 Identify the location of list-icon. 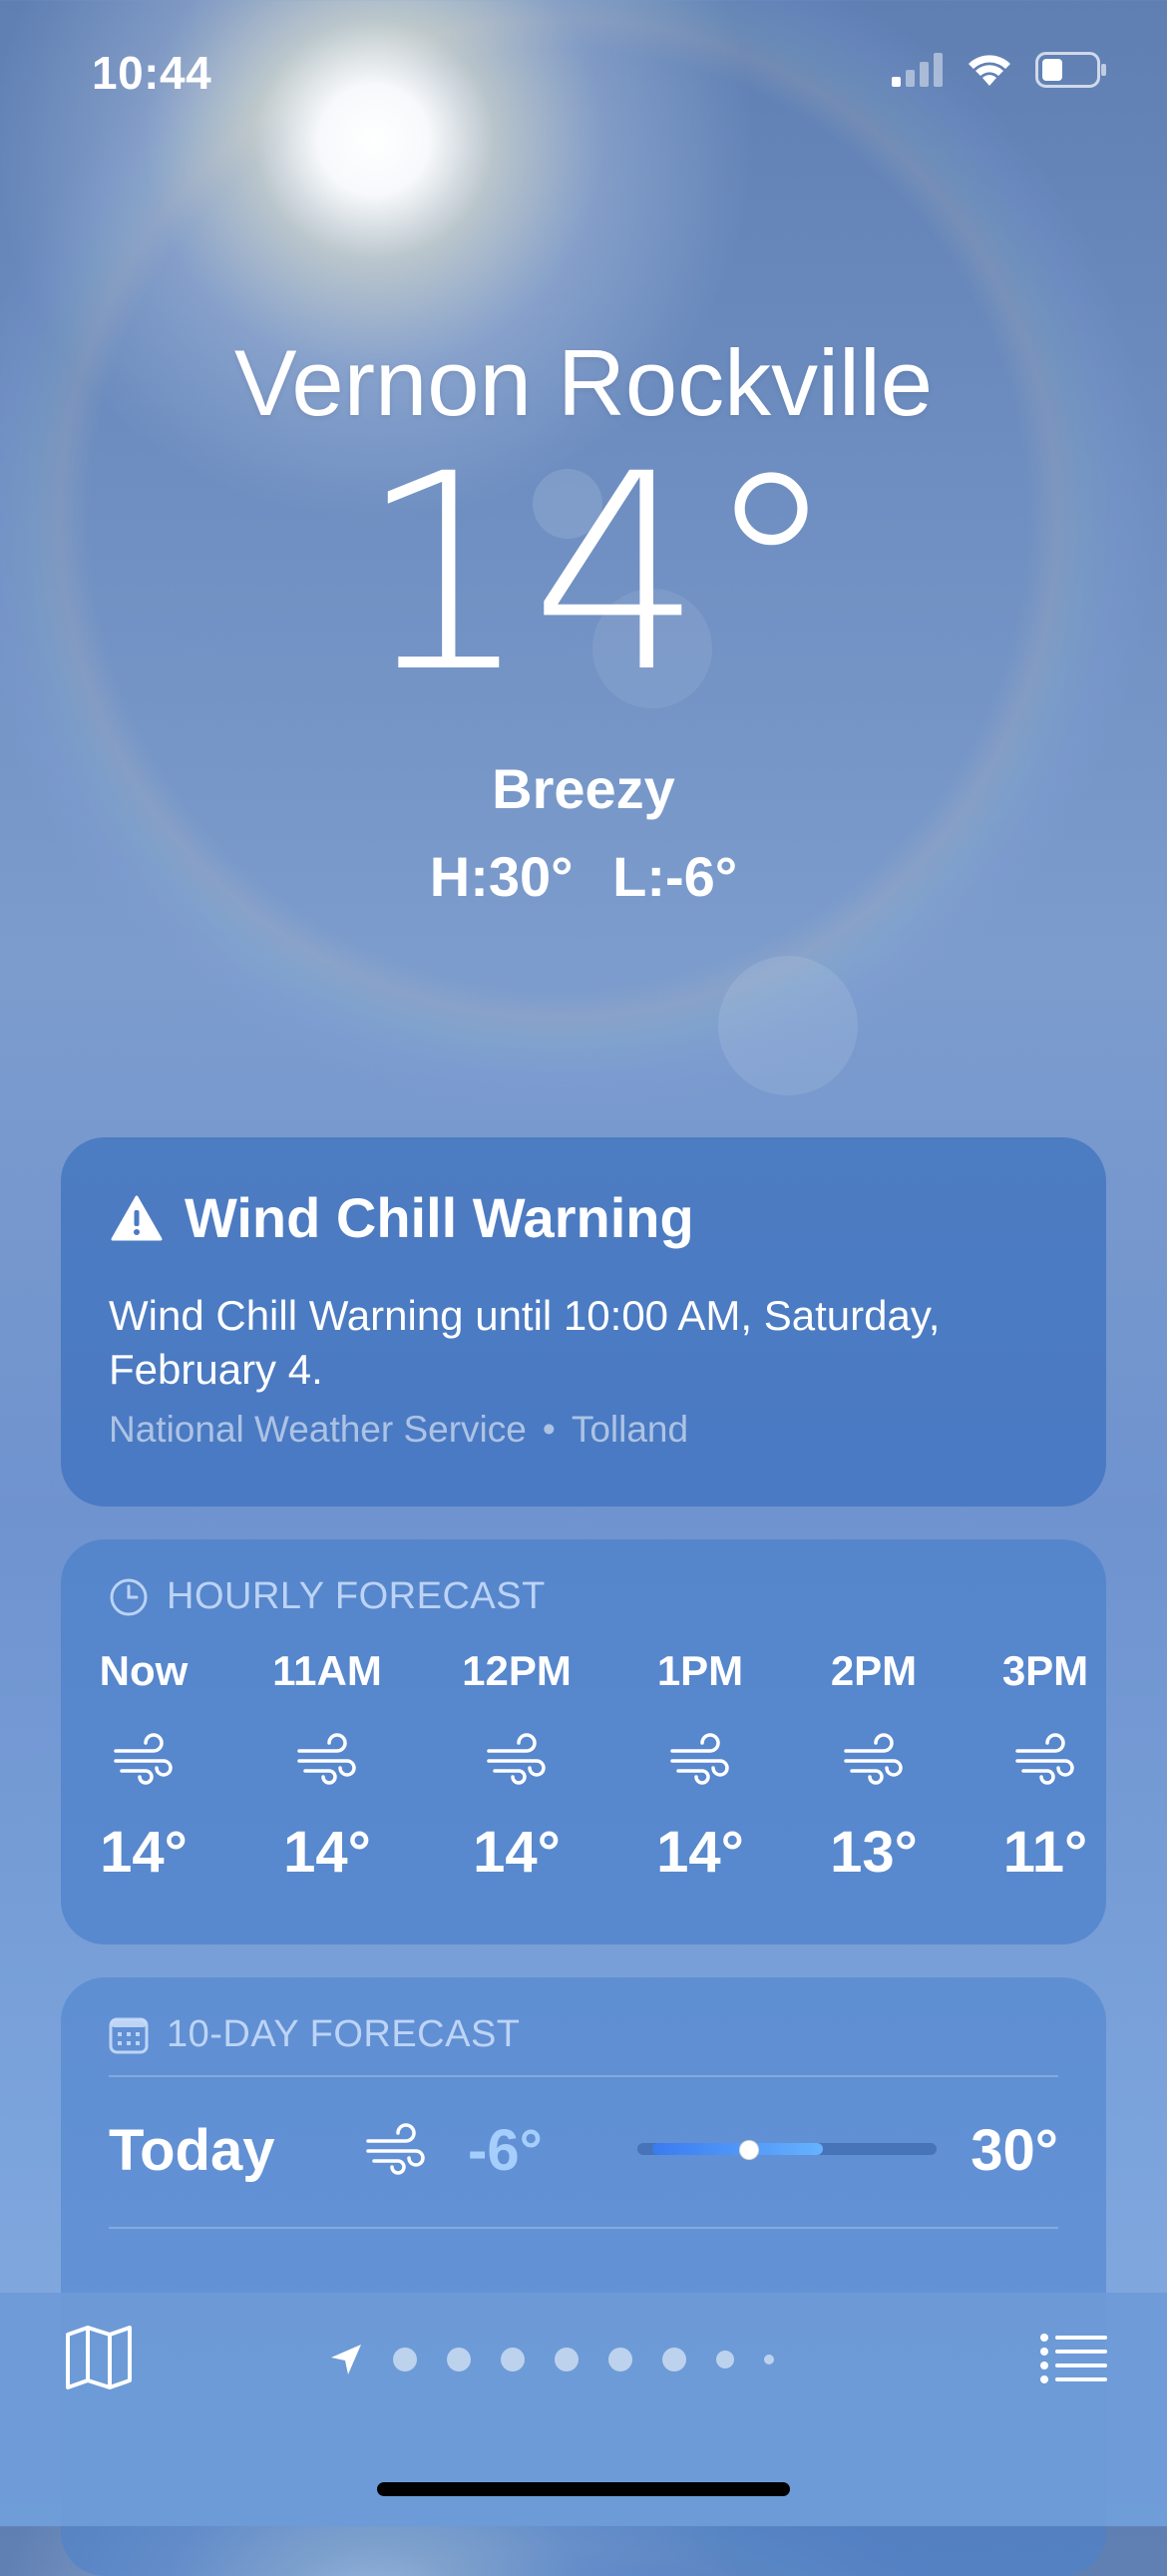
(1073, 2358).